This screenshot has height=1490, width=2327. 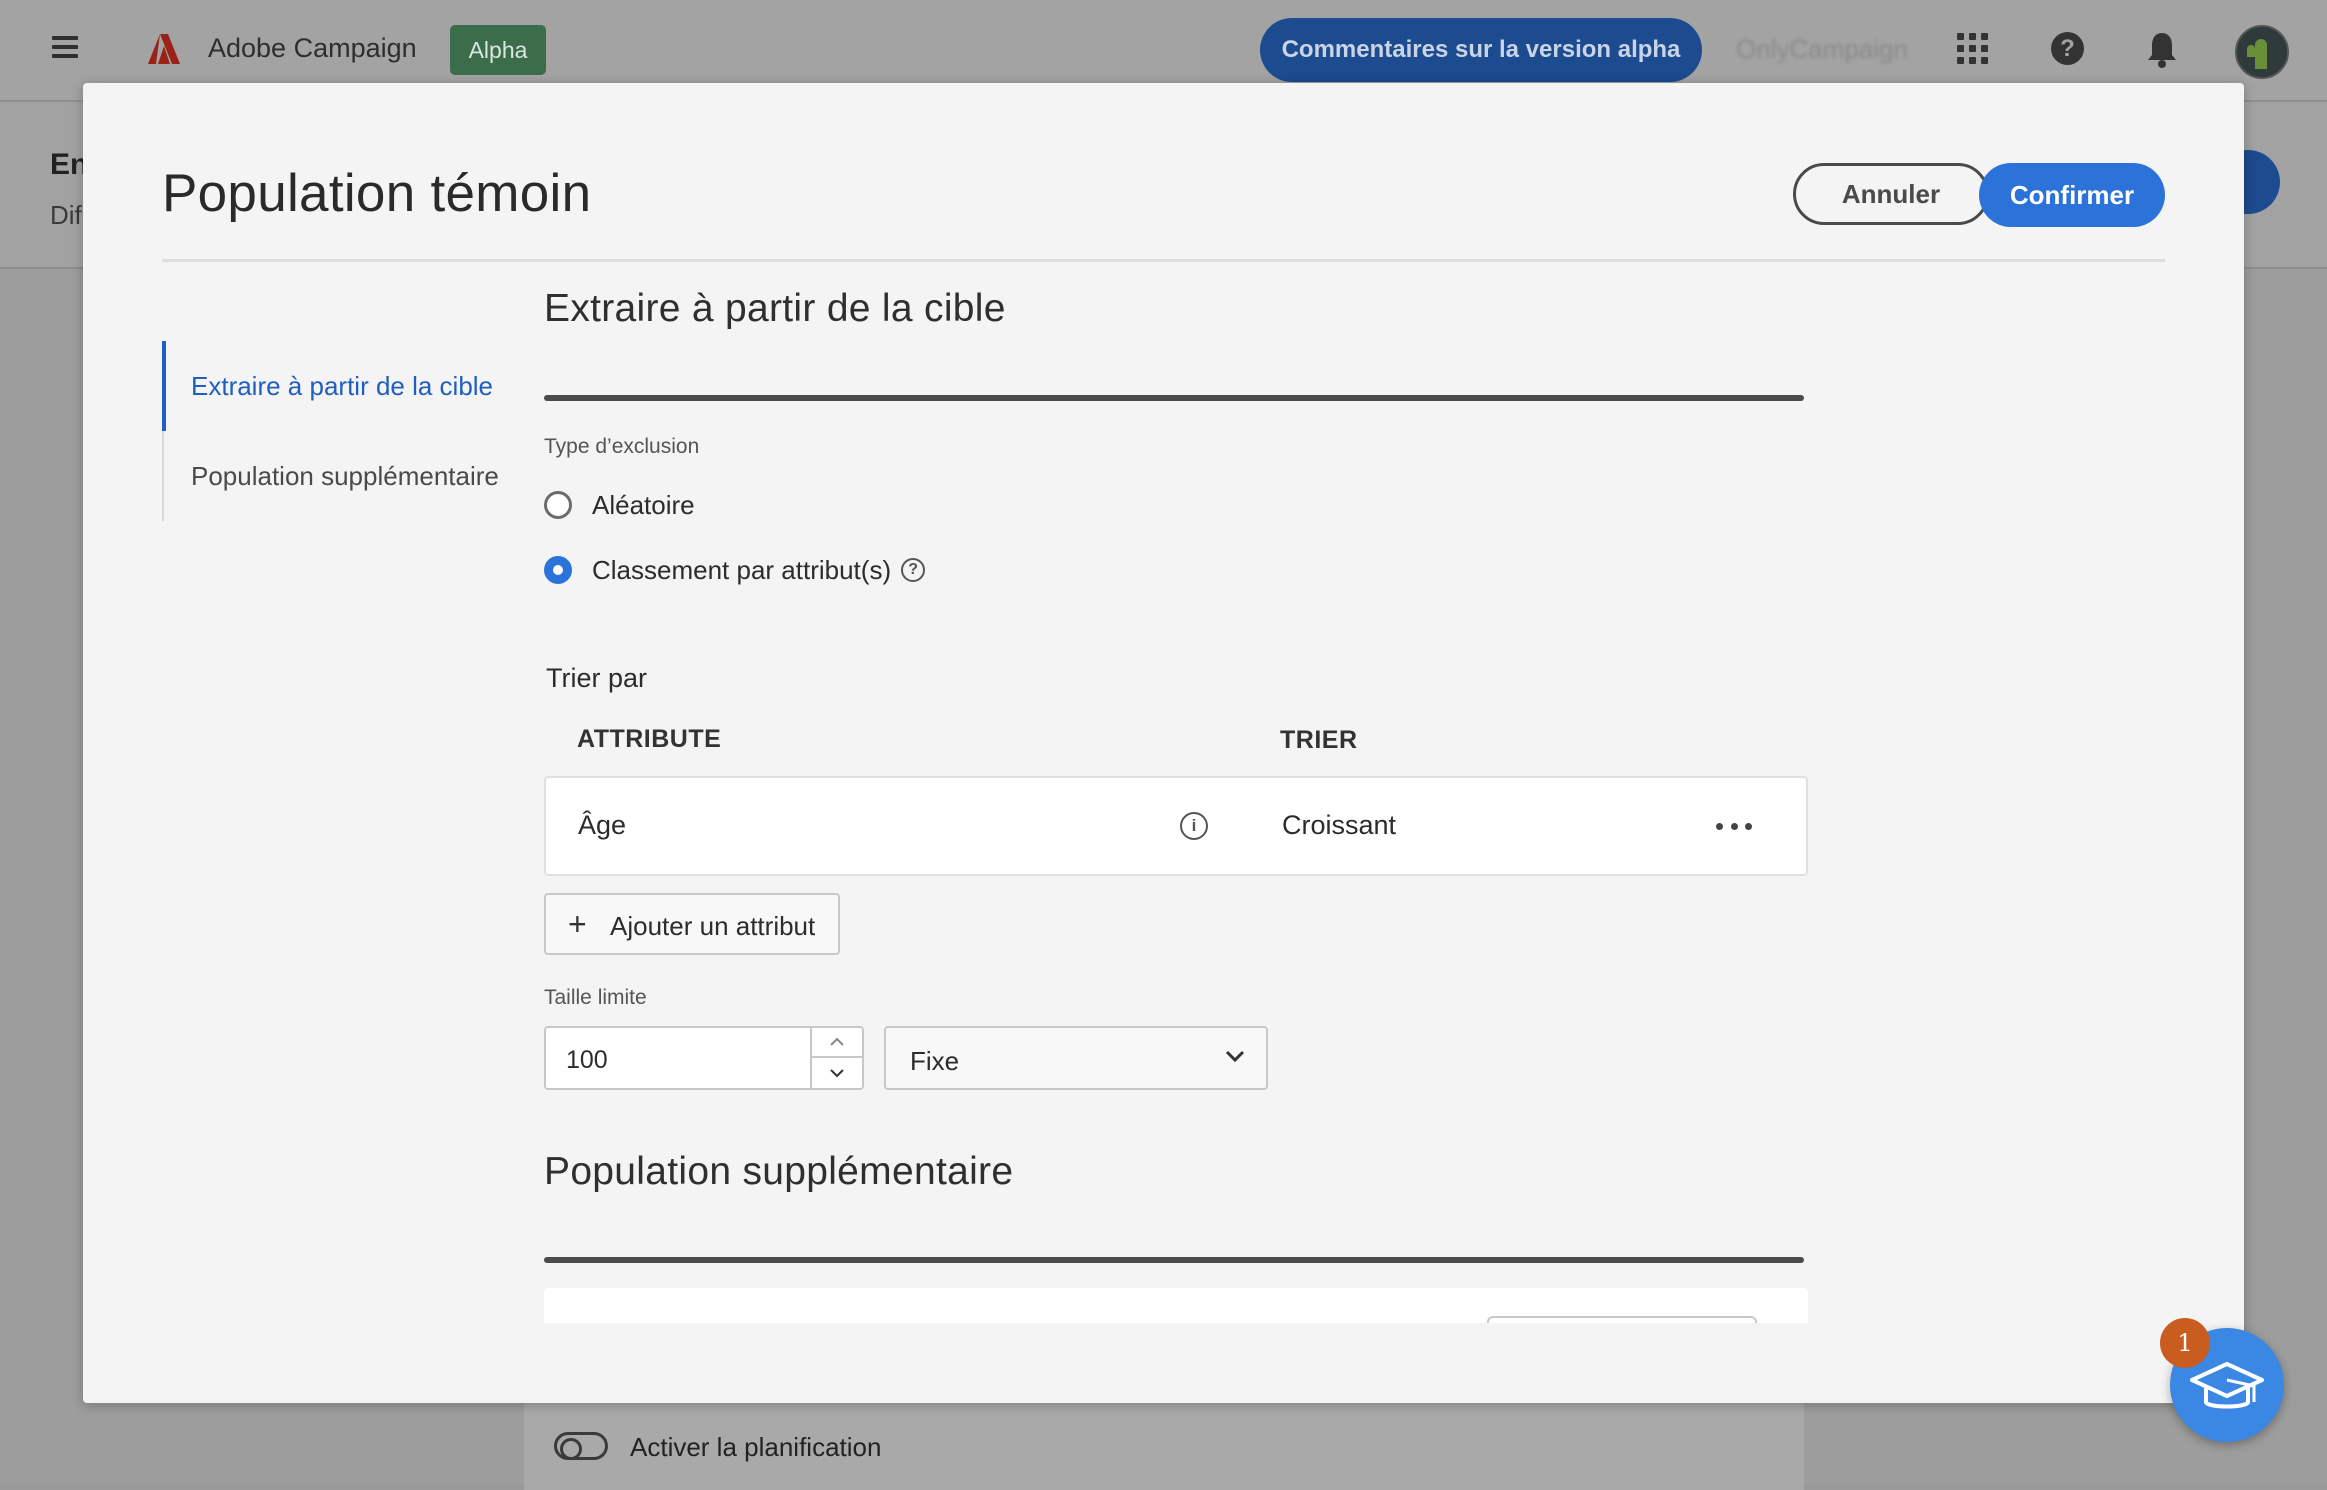 I want to click on add-attribute-button: + Ajouter un attribut, so click(x=692, y=924).